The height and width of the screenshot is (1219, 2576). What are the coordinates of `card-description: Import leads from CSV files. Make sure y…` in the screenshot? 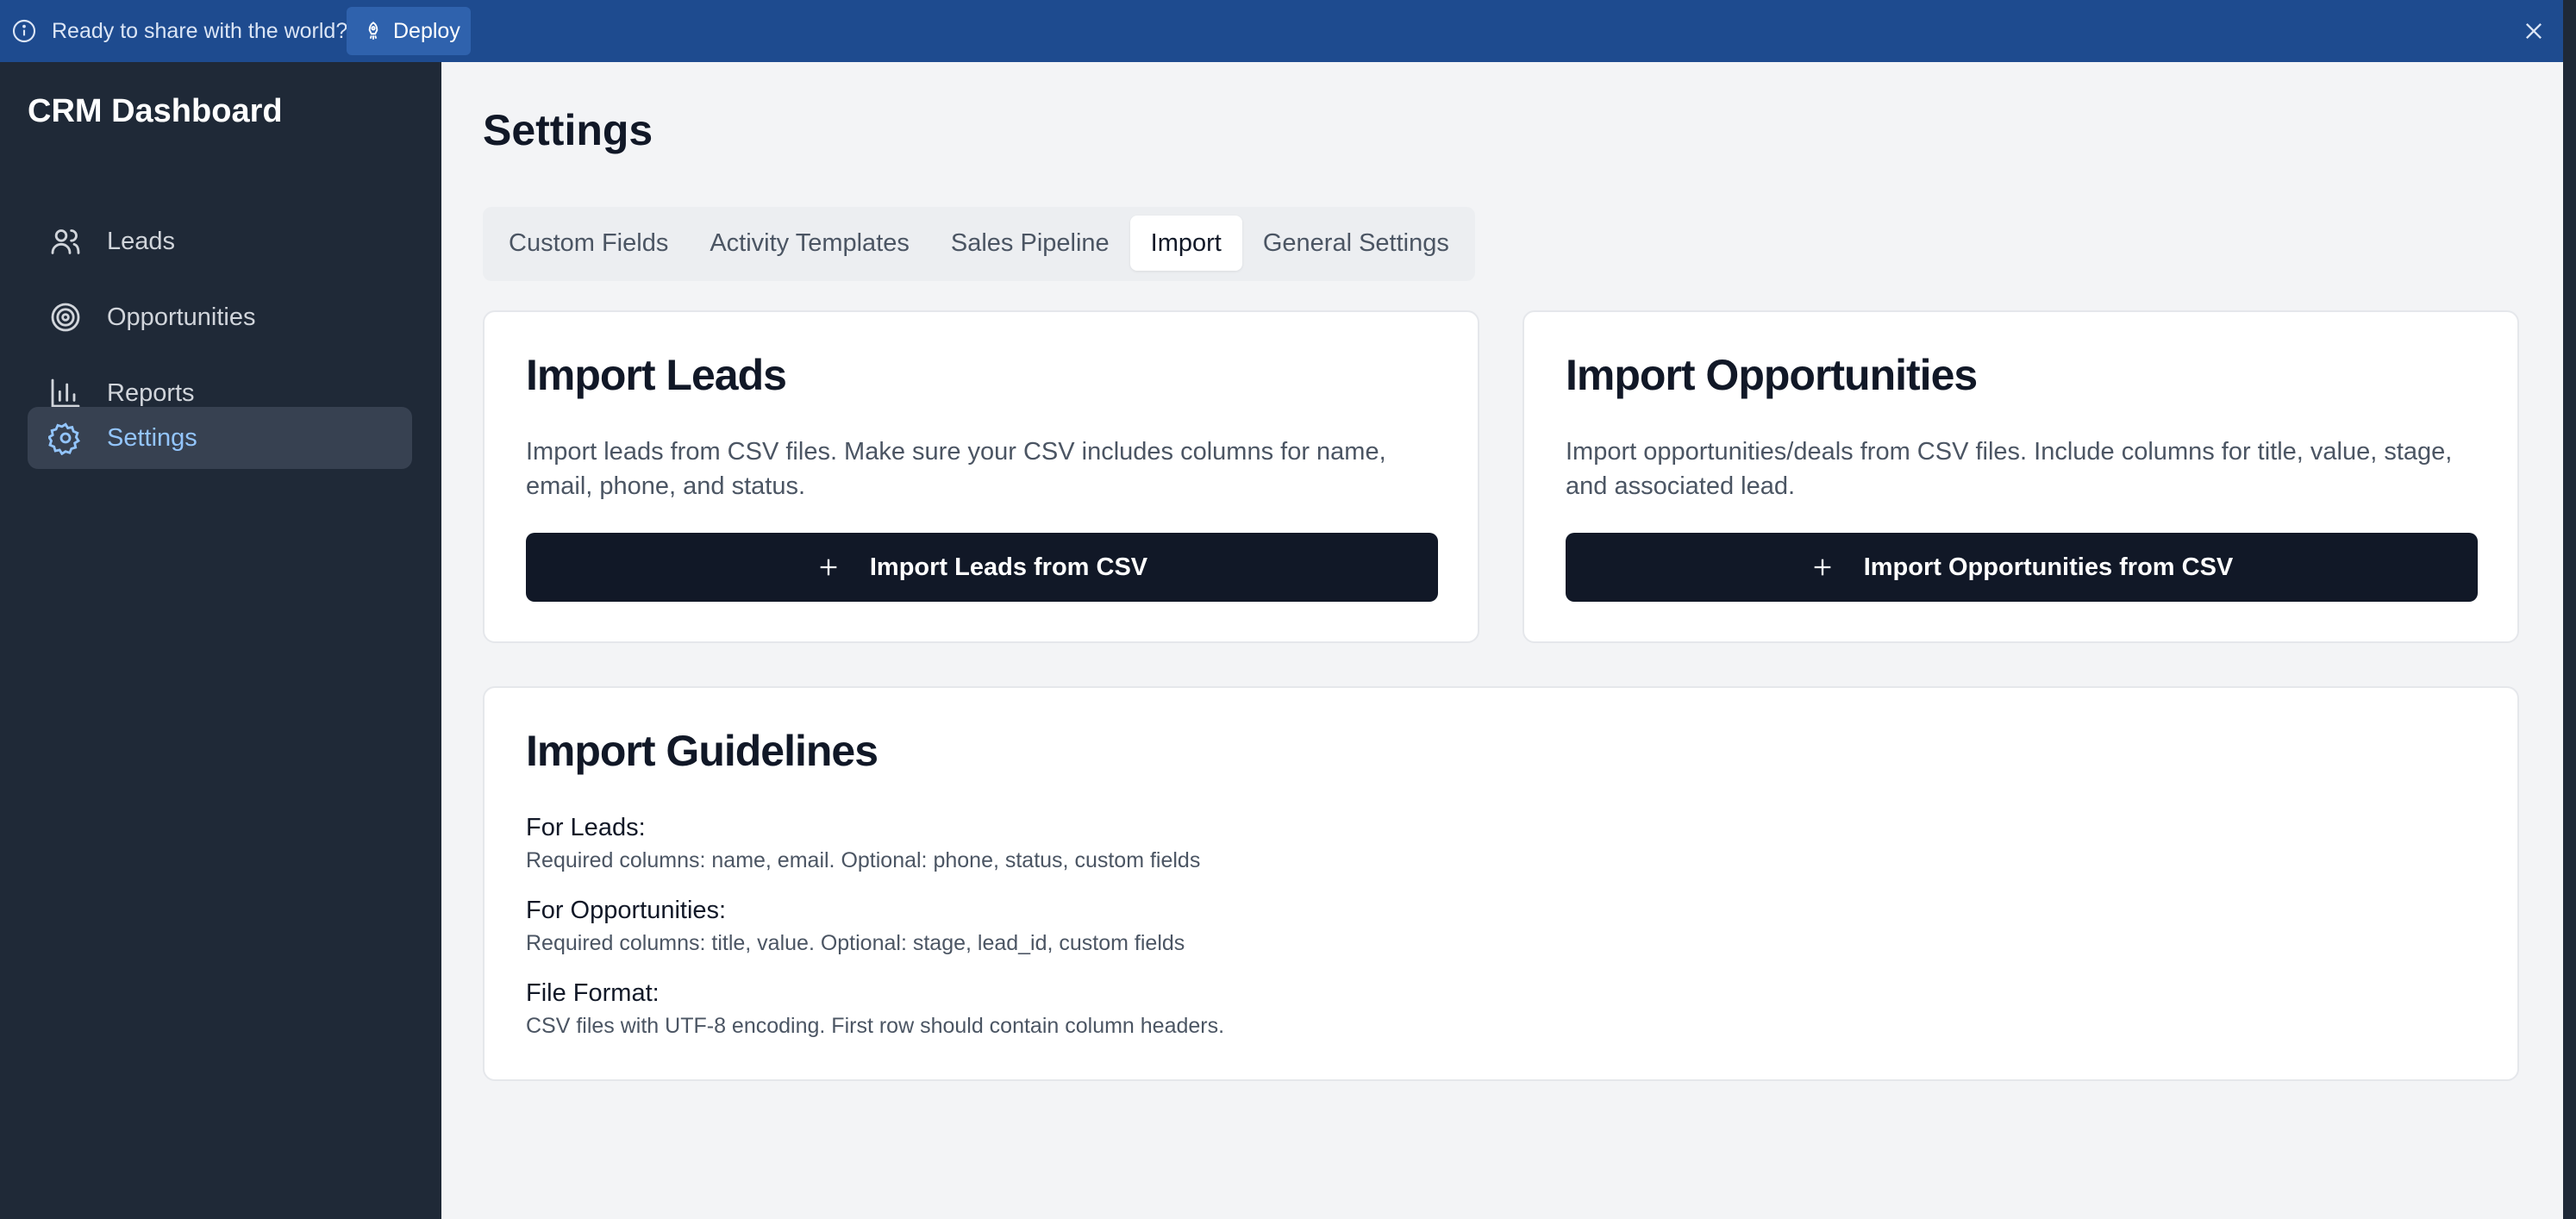 It's located at (956, 469).